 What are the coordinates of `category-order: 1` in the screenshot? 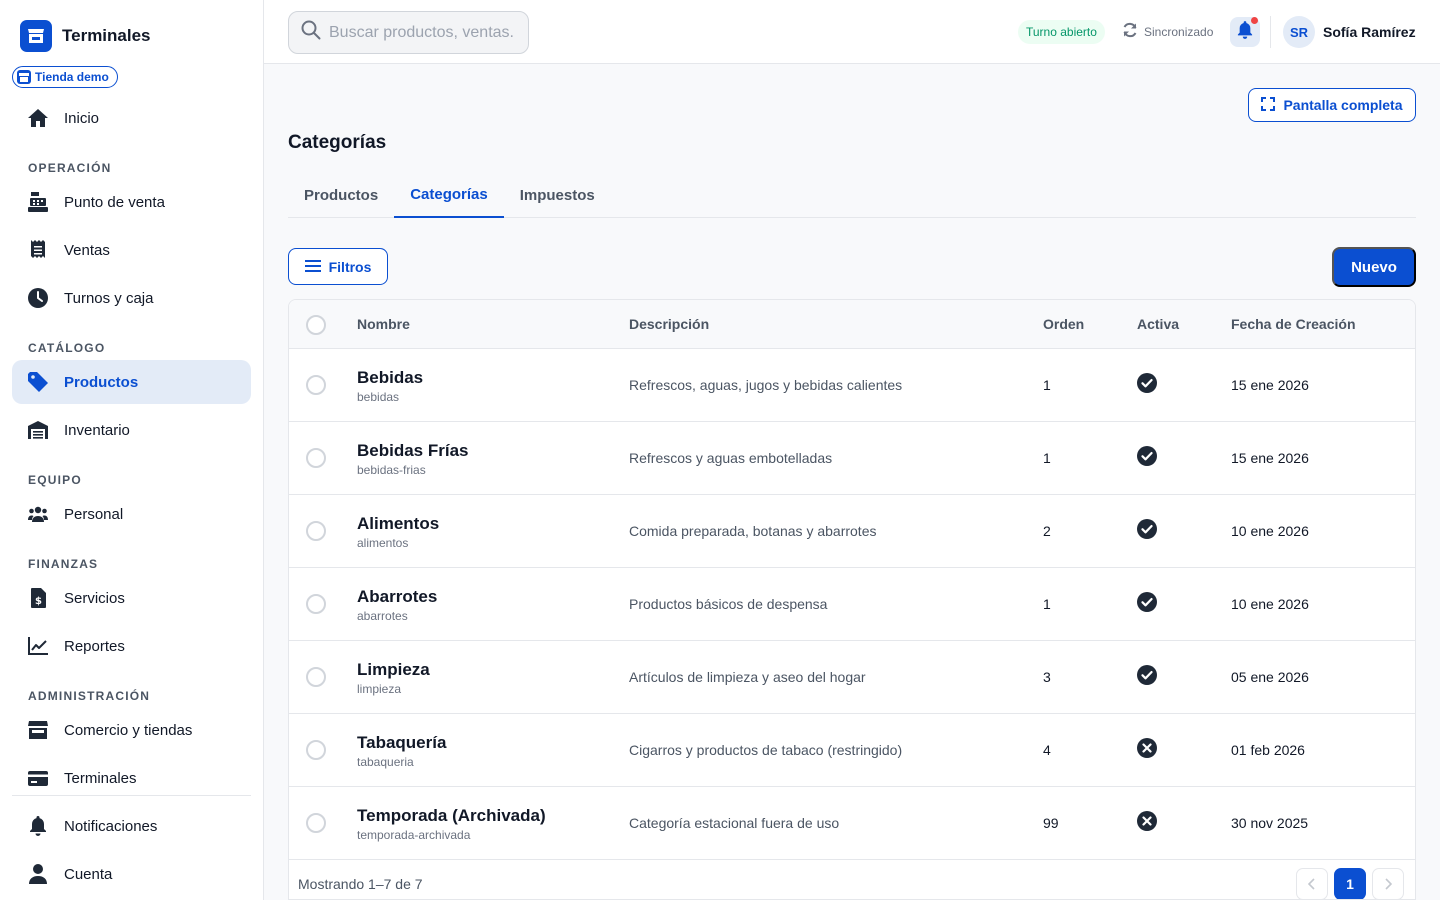 It's located at (1047, 458).